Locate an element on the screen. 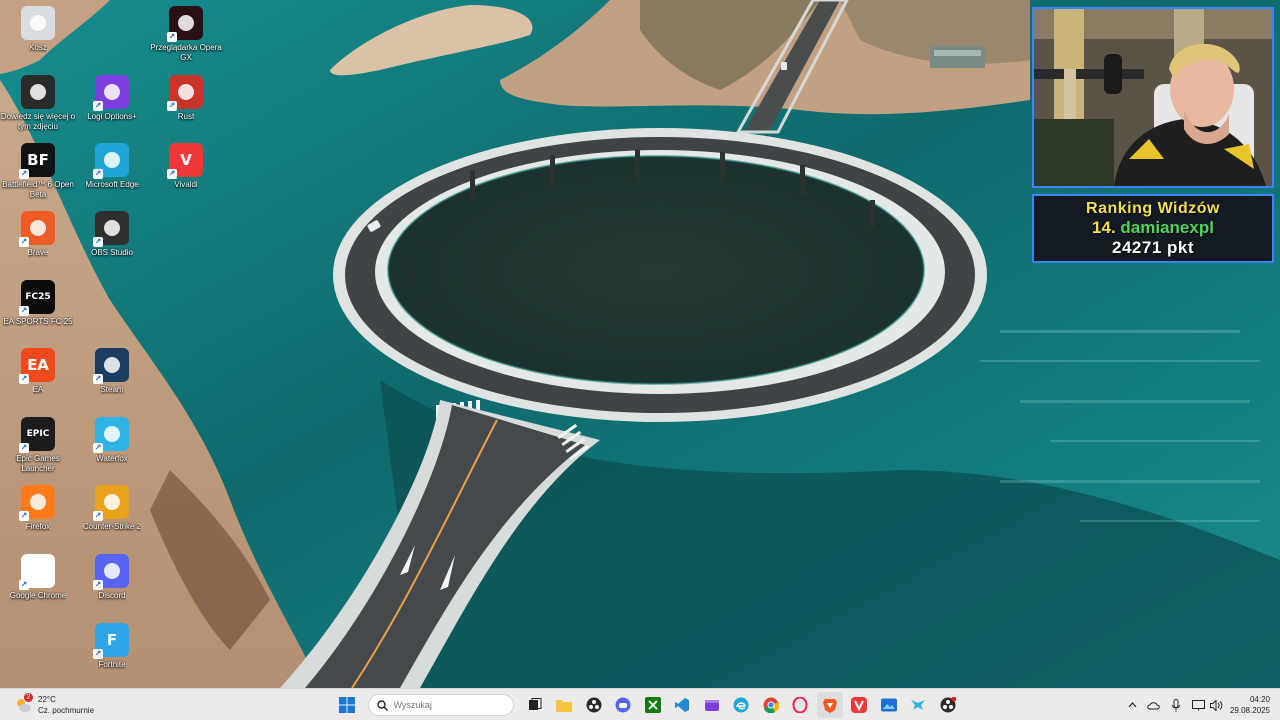 The width and height of the screenshot is (1280, 720). photos-taskbar-button is located at coordinates (889, 705).